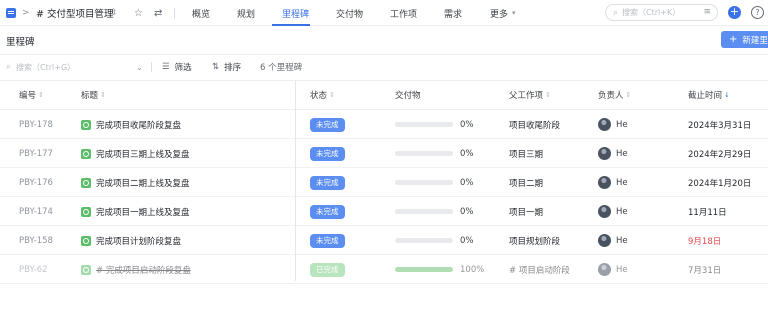 The width and height of the screenshot is (768, 319). What do you see at coordinates (719, 124) in the screenshot?
I see `due-date: 2024年3月31日` at bounding box center [719, 124].